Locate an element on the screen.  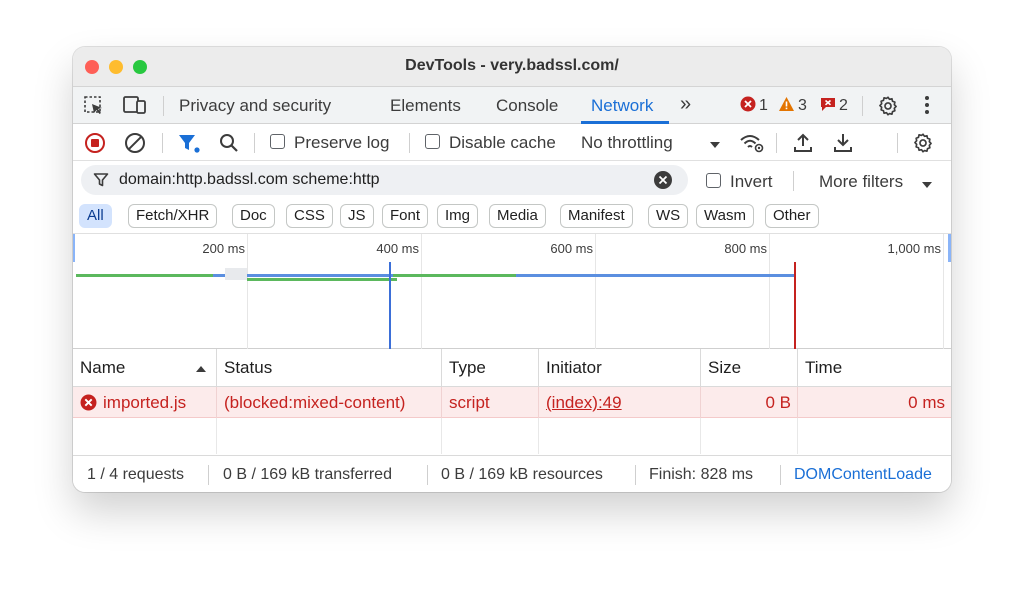
search-icon is located at coordinates (229, 142).